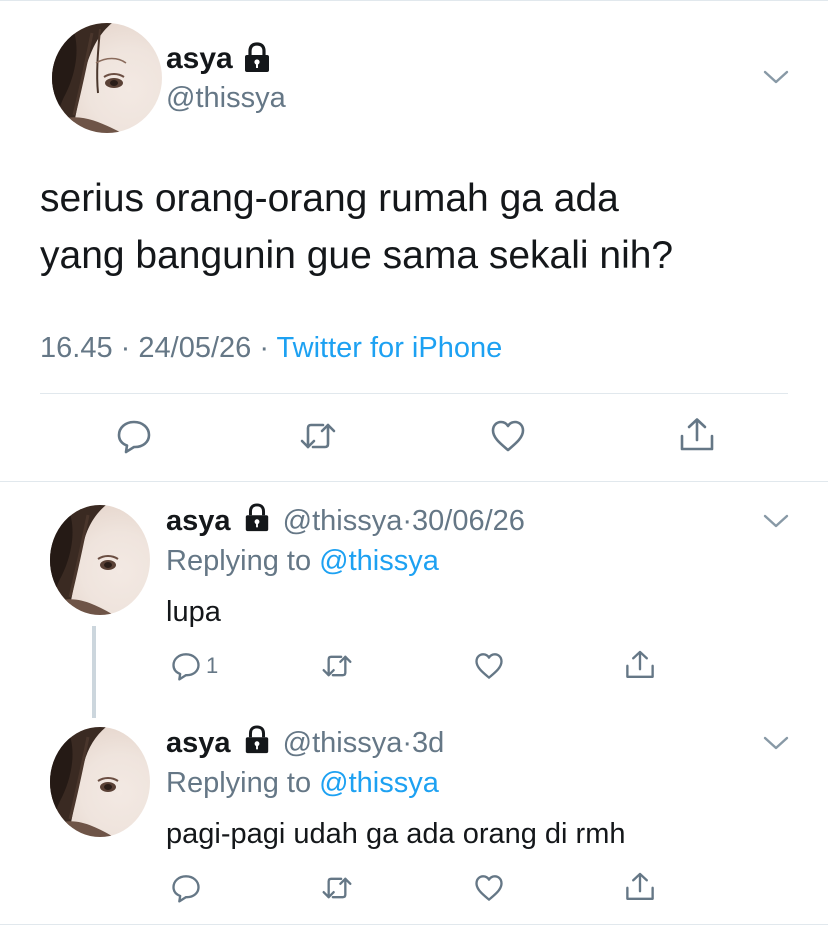 Image resolution: width=828 pixels, height=926 pixels. Describe the element at coordinates (195, 348) in the screenshot. I see `tweet-date: 24/05/26` at that location.